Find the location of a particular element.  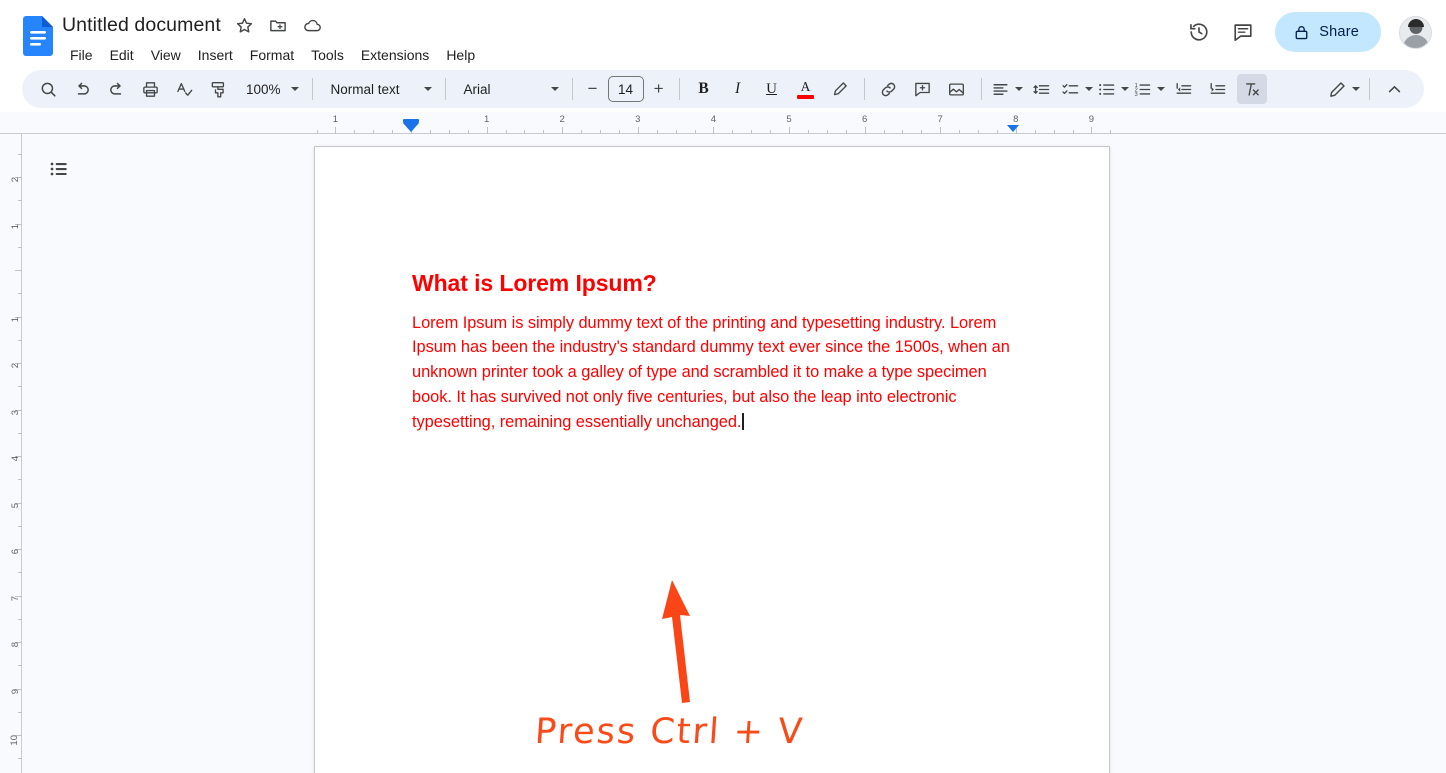

title-row: Untitled document is located at coordinates (273, 25).